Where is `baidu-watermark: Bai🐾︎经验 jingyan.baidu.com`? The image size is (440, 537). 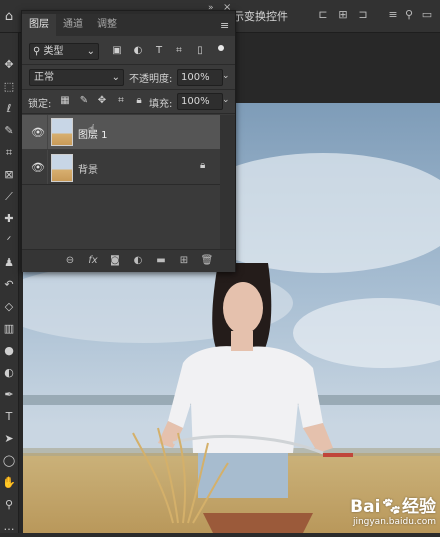 baidu-watermark: Bai🐾︎经验 jingyan.baidu.com is located at coordinates (393, 509).